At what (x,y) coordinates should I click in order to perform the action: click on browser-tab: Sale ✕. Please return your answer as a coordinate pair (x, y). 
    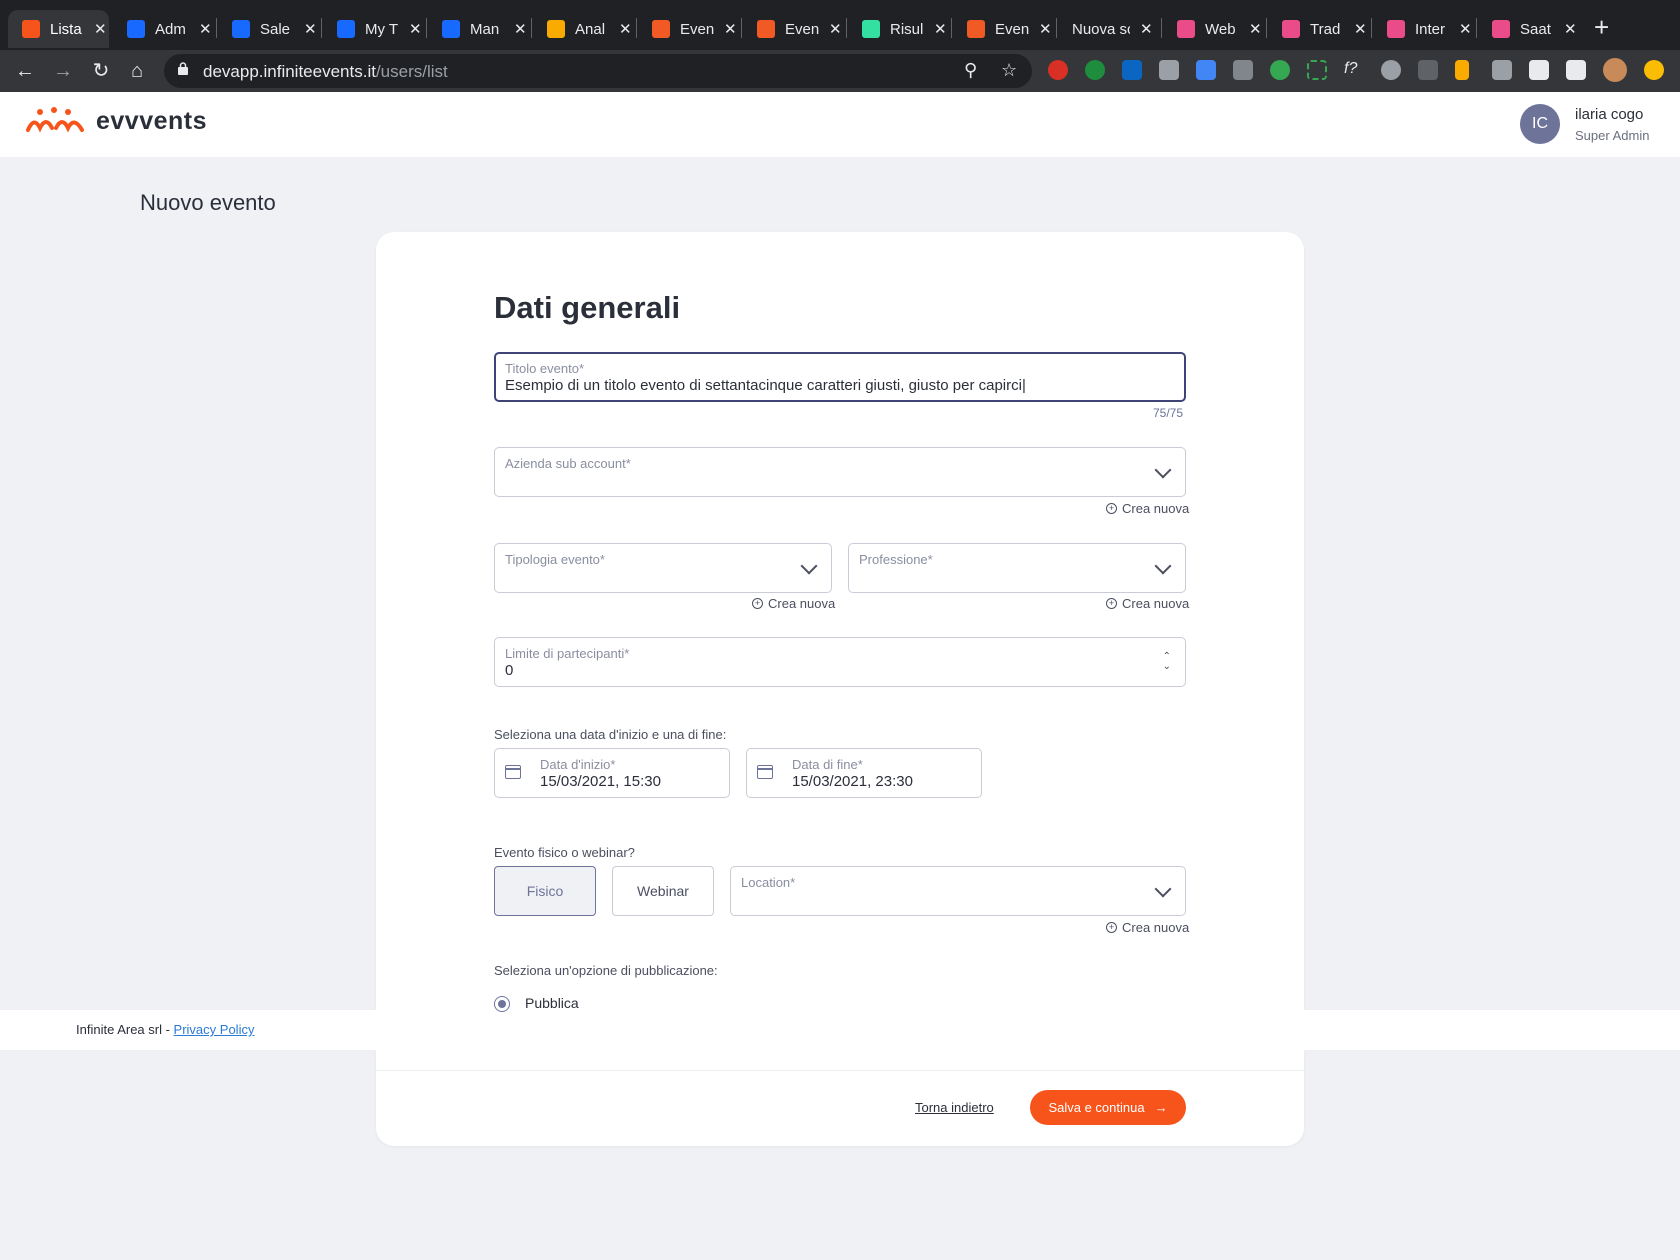
    Looking at the image, I should click on (268, 29).